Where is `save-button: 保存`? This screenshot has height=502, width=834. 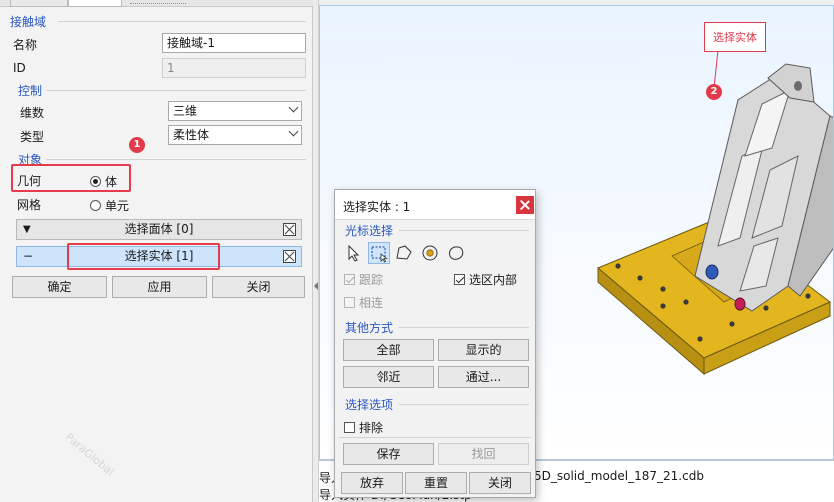 save-button: 保存 is located at coordinates (388, 454).